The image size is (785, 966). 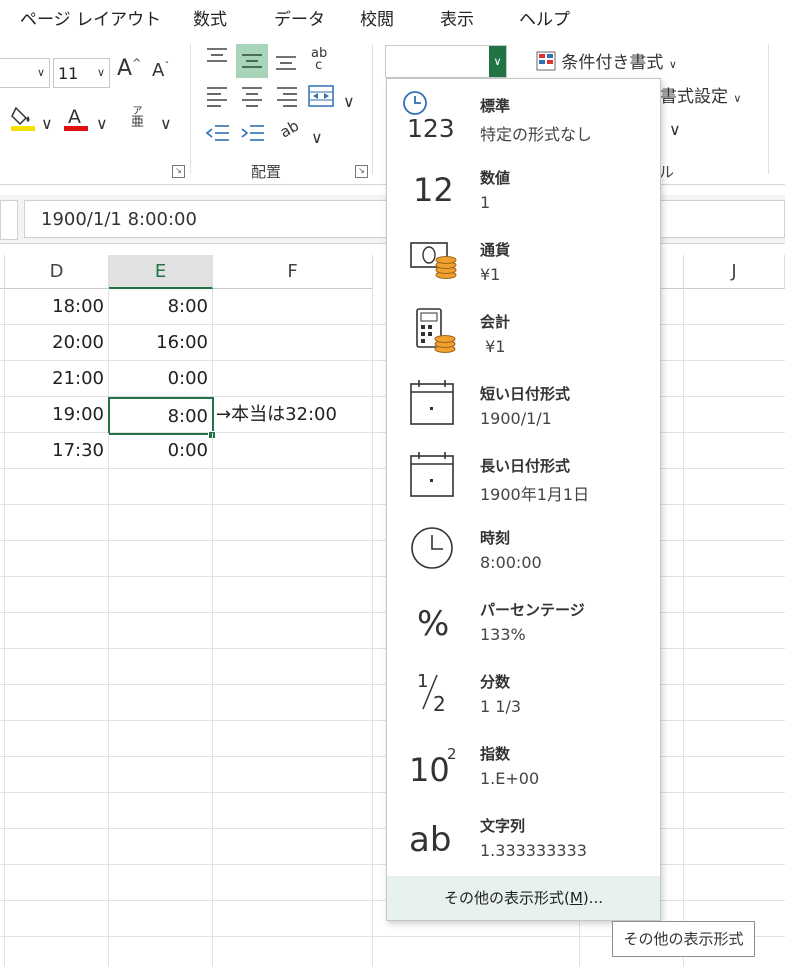 I want to click on cell-F4: →本当は32:00, so click(x=296, y=415).